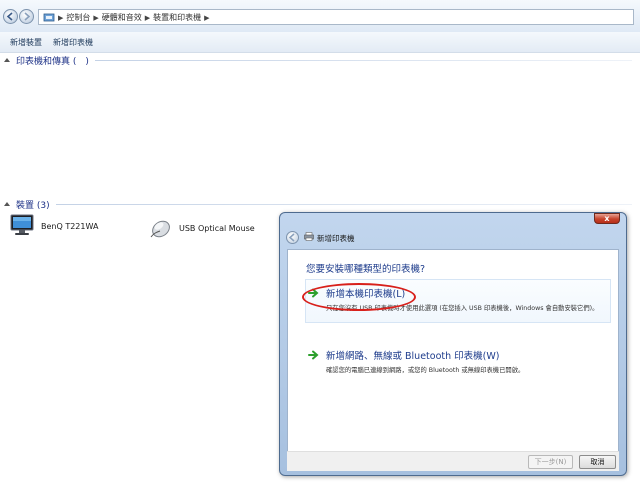 The width and height of the screenshot is (640, 491). I want to click on green-arrow-icon, so click(313, 355).